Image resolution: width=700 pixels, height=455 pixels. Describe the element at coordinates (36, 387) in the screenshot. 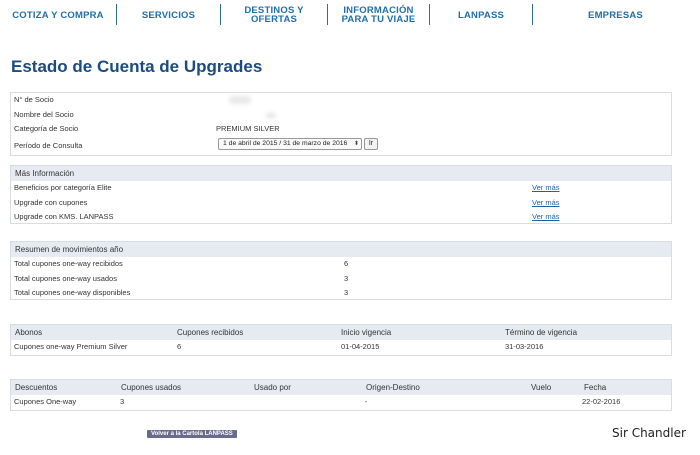

I see `col-descuentos: Descuentos` at that location.